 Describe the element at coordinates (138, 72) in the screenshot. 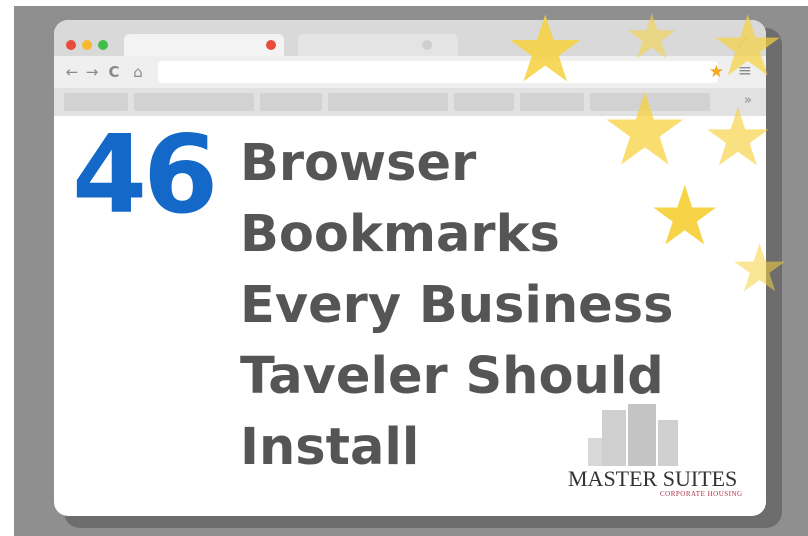

I see `home-icon: ⌂` at that location.